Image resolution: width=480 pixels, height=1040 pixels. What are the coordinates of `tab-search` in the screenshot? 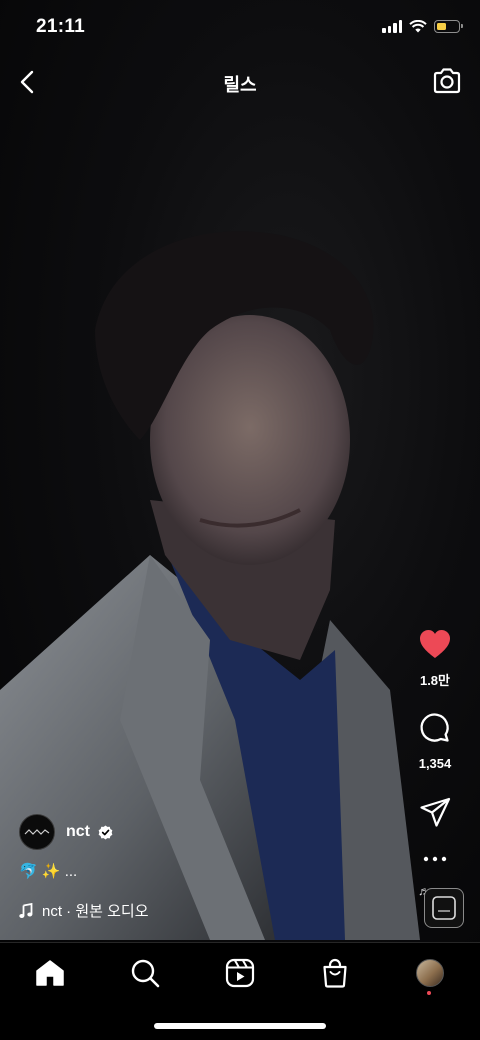 It's located at (145, 973).